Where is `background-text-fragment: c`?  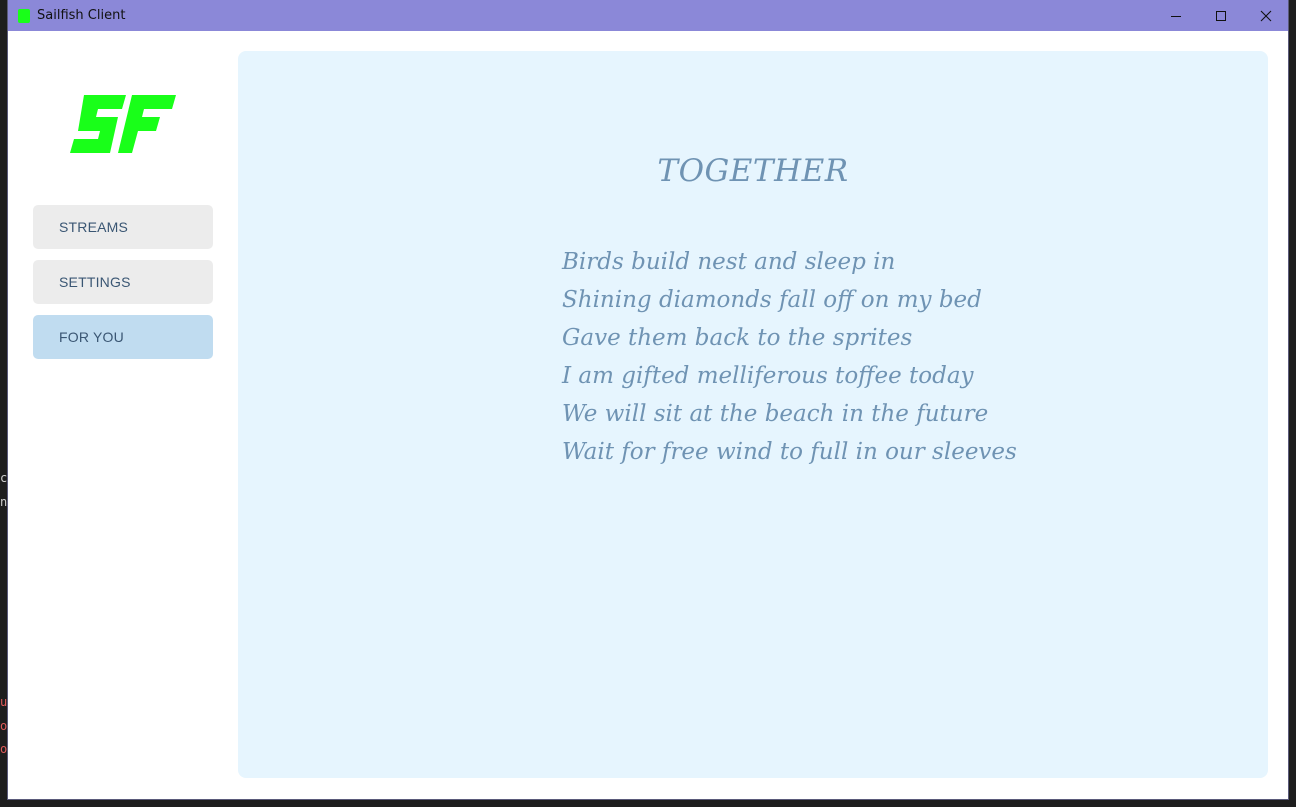 background-text-fragment: c is located at coordinates (4, 478).